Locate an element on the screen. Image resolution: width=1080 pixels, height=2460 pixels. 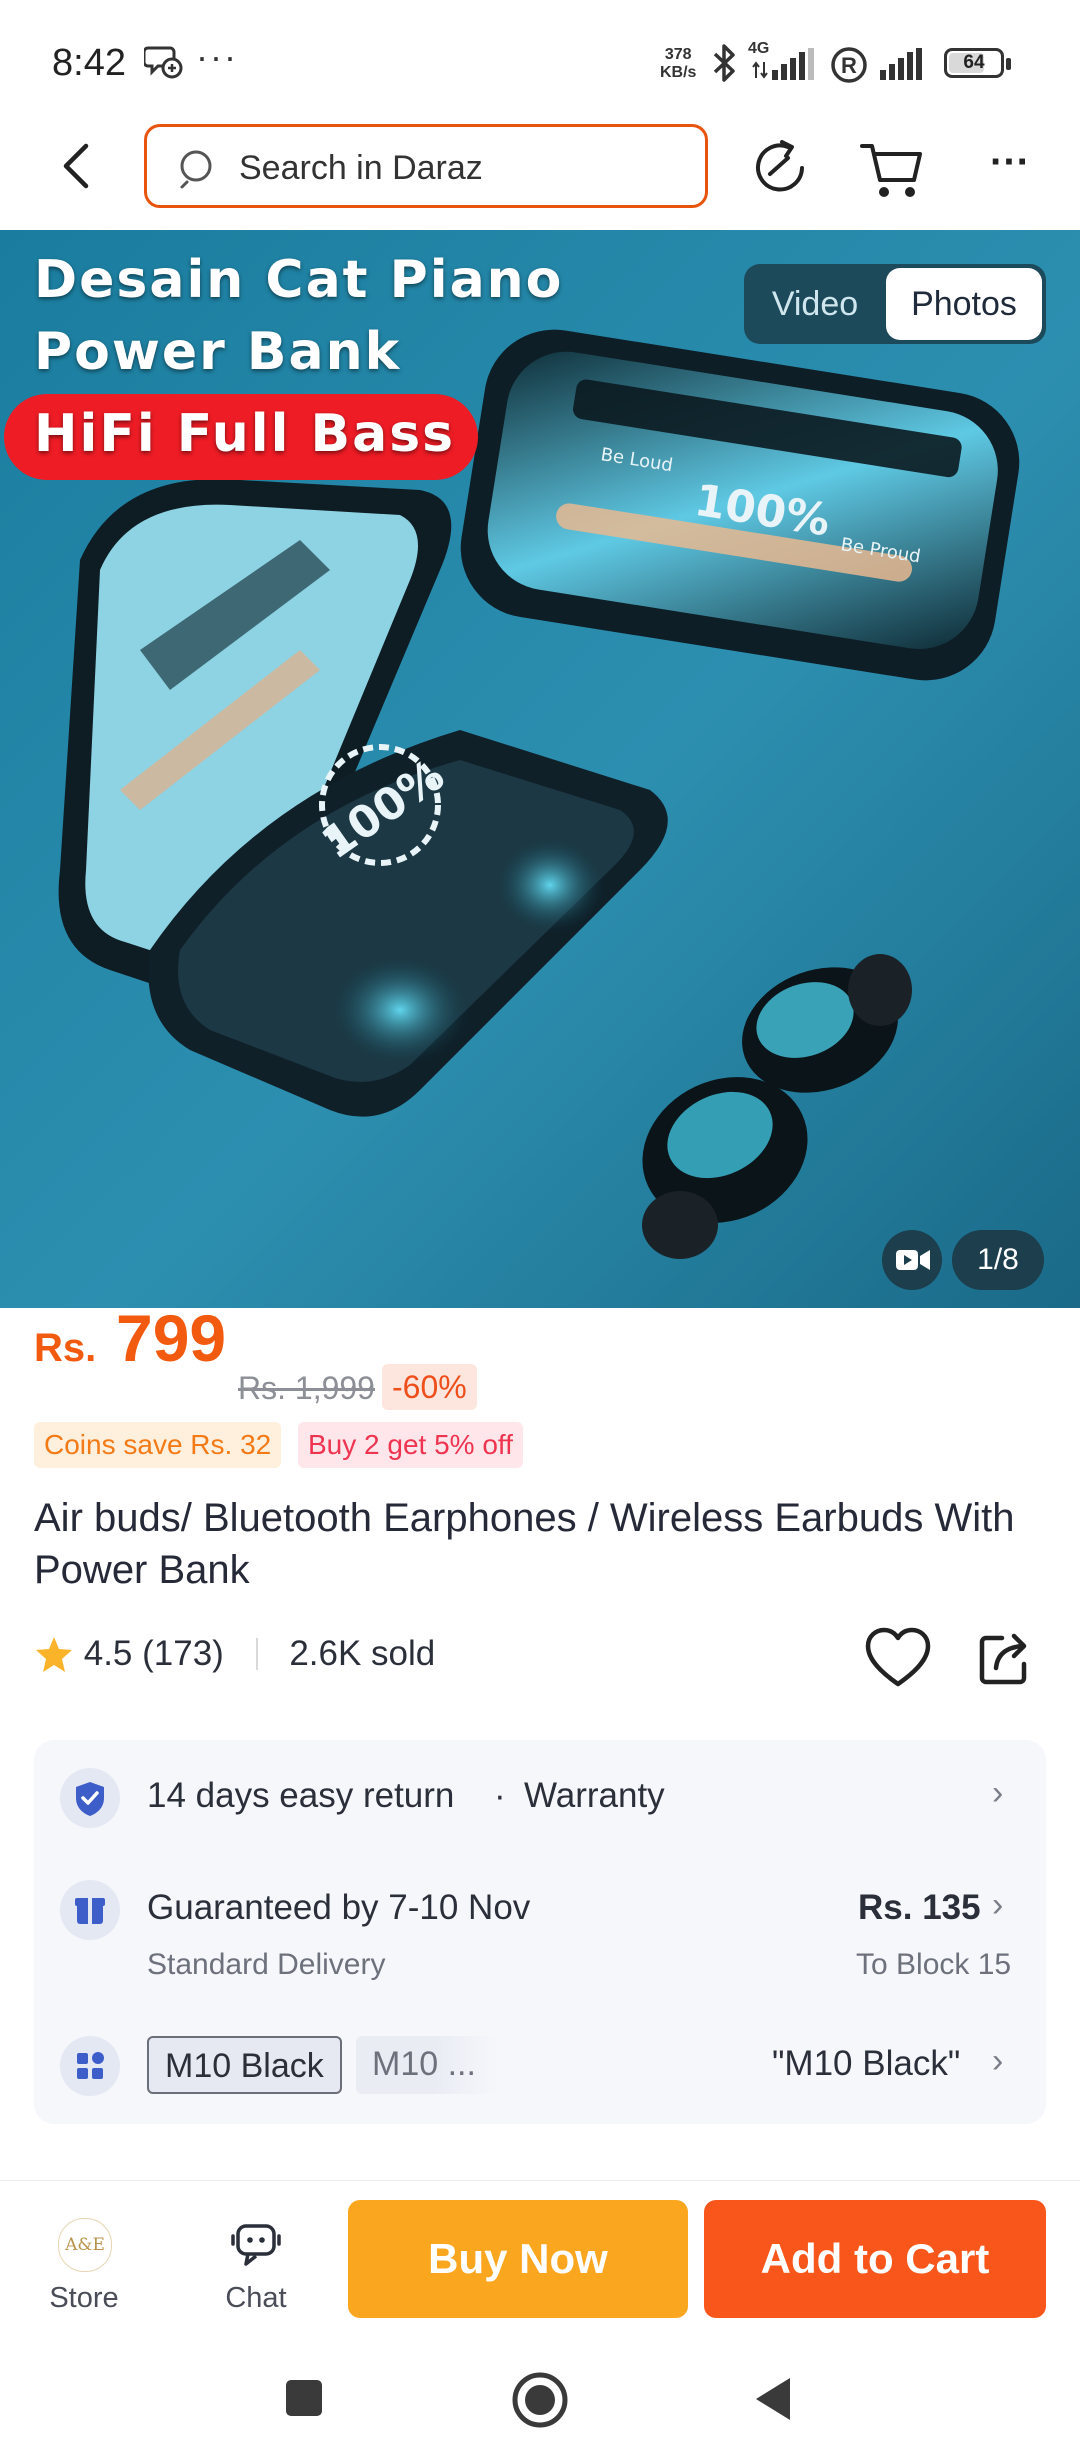
chat-bot-icon is located at coordinates (256, 2245).